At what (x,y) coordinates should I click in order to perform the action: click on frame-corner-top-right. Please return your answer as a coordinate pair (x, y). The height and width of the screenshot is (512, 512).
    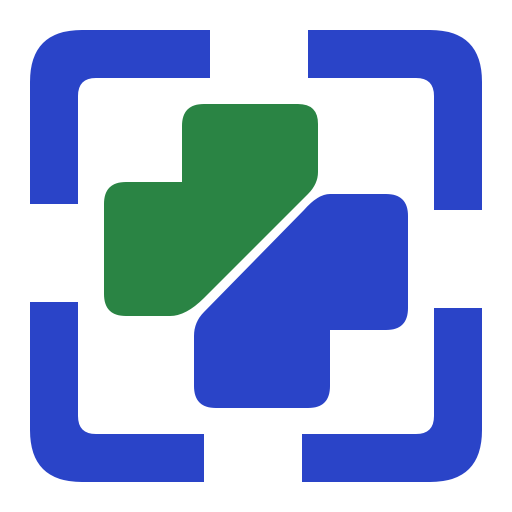
    Looking at the image, I should click on (395, 120).